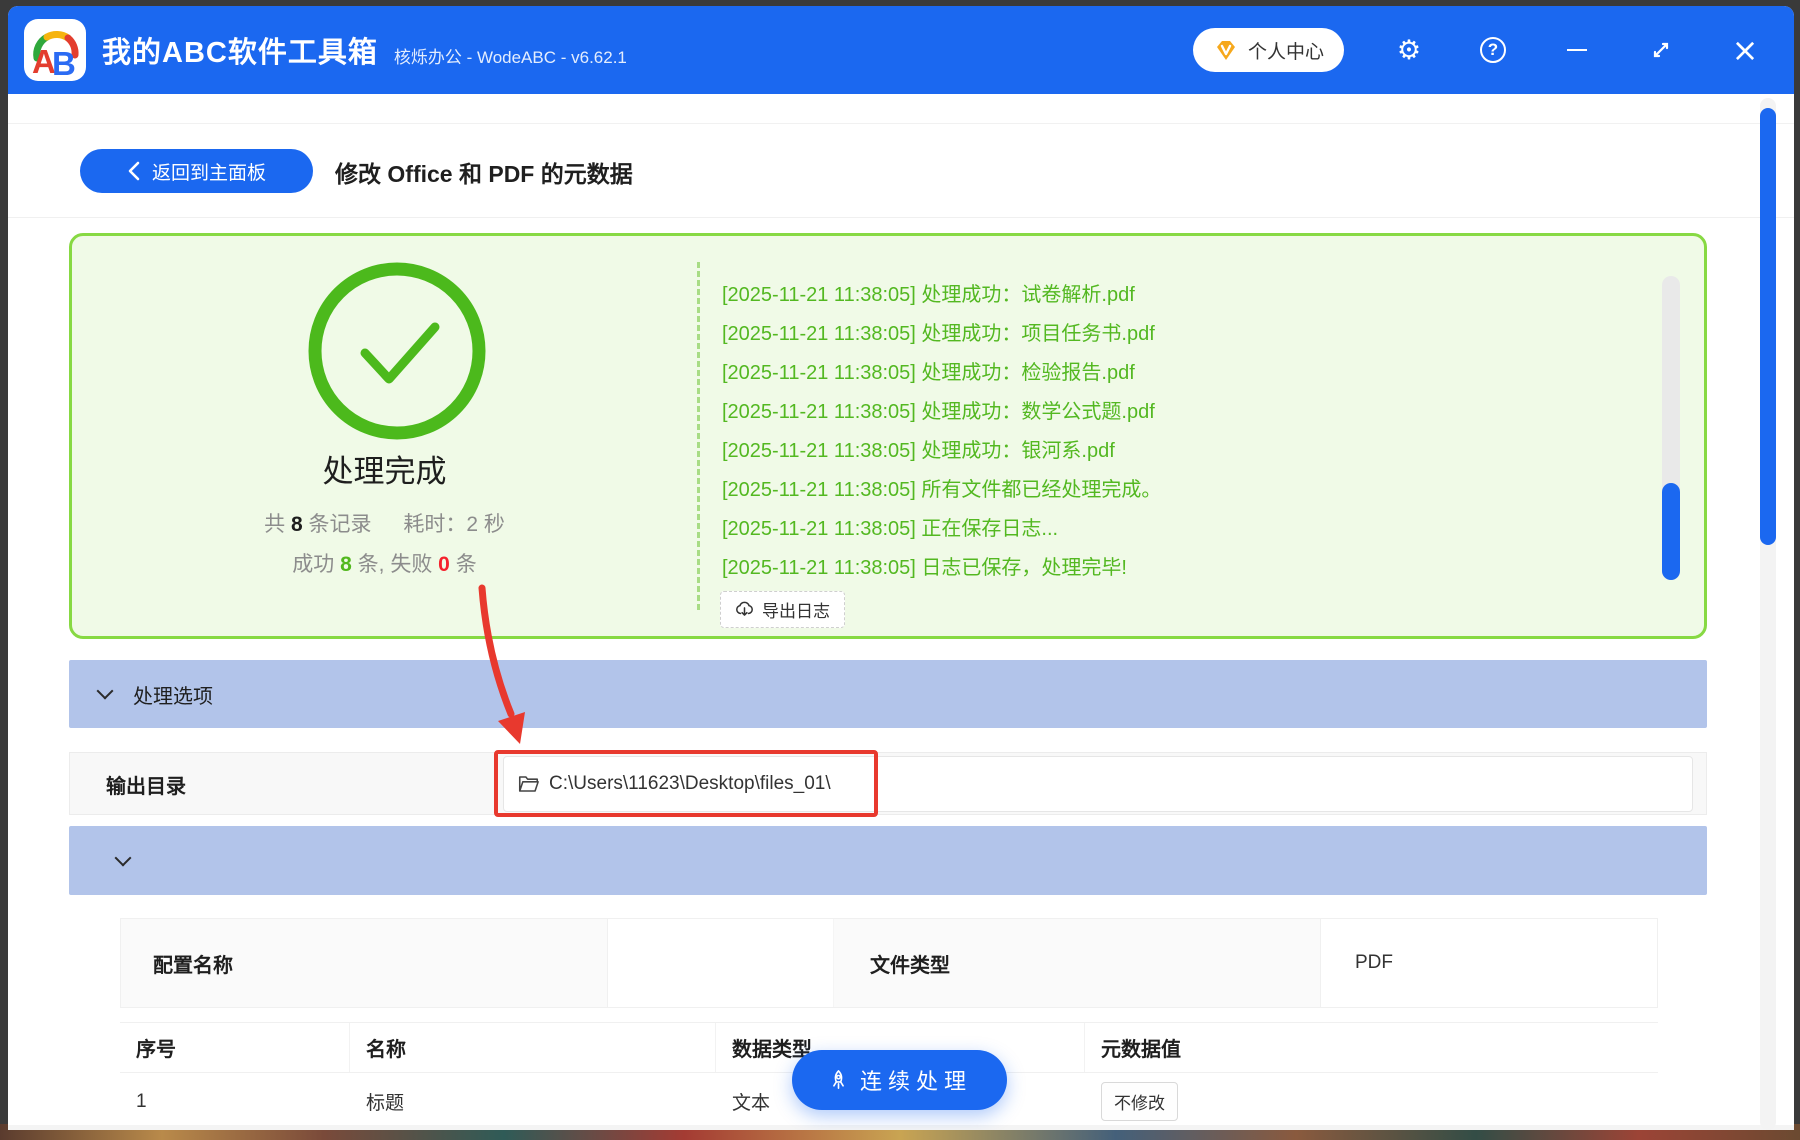 The height and width of the screenshot is (1140, 1800). I want to click on log-line: [2025-11-21 11:38:05] 处理成功：试卷解析.pdf, so click(928, 295).